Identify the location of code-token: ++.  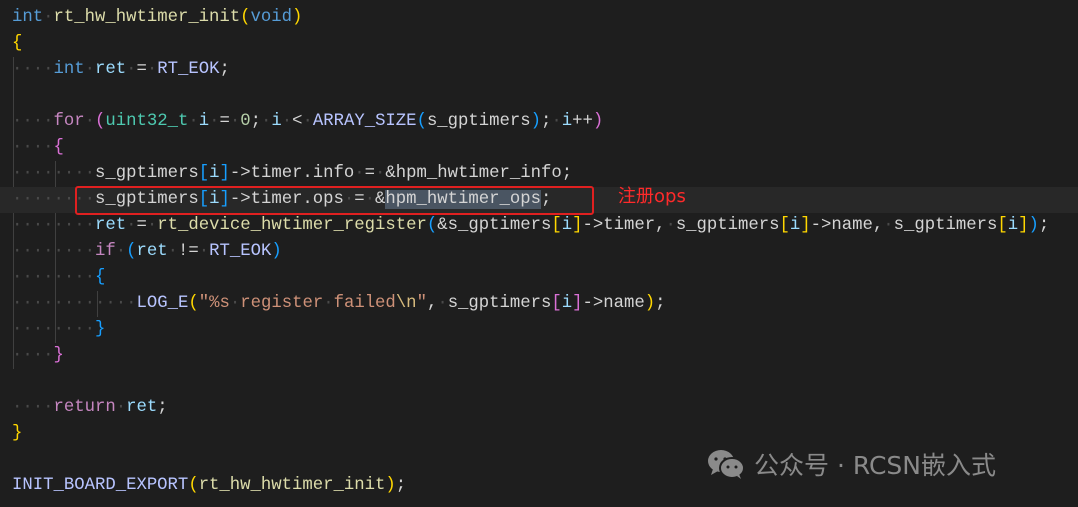
(582, 121).